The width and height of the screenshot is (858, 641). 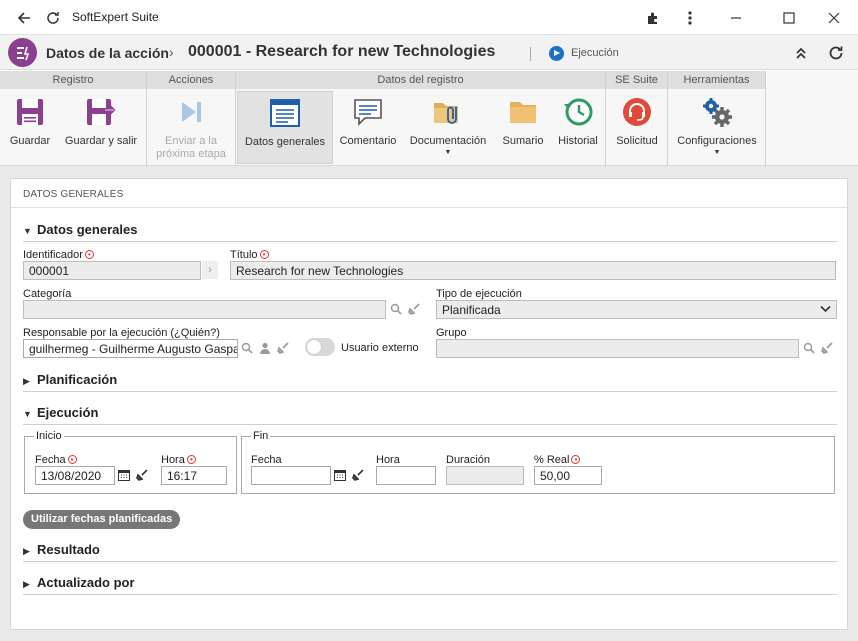 I want to click on titulo-label: Título •, so click(x=249, y=255).